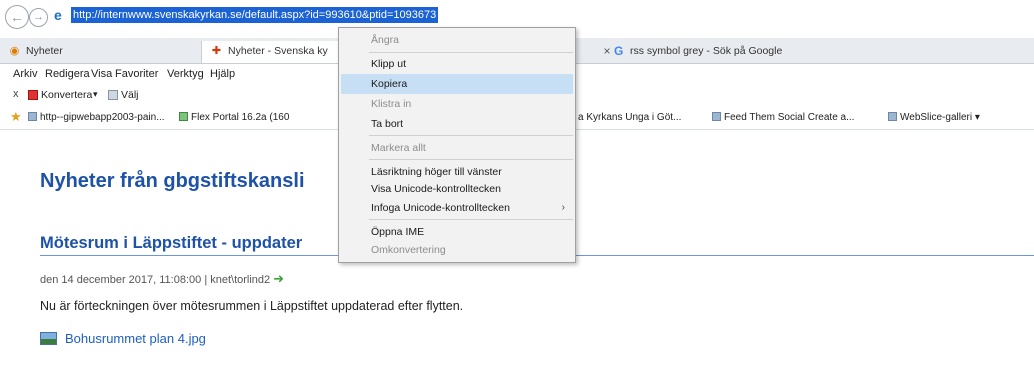 The width and height of the screenshot is (1034, 387). I want to click on menu-verktyg: Verktyg, so click(185, 74).